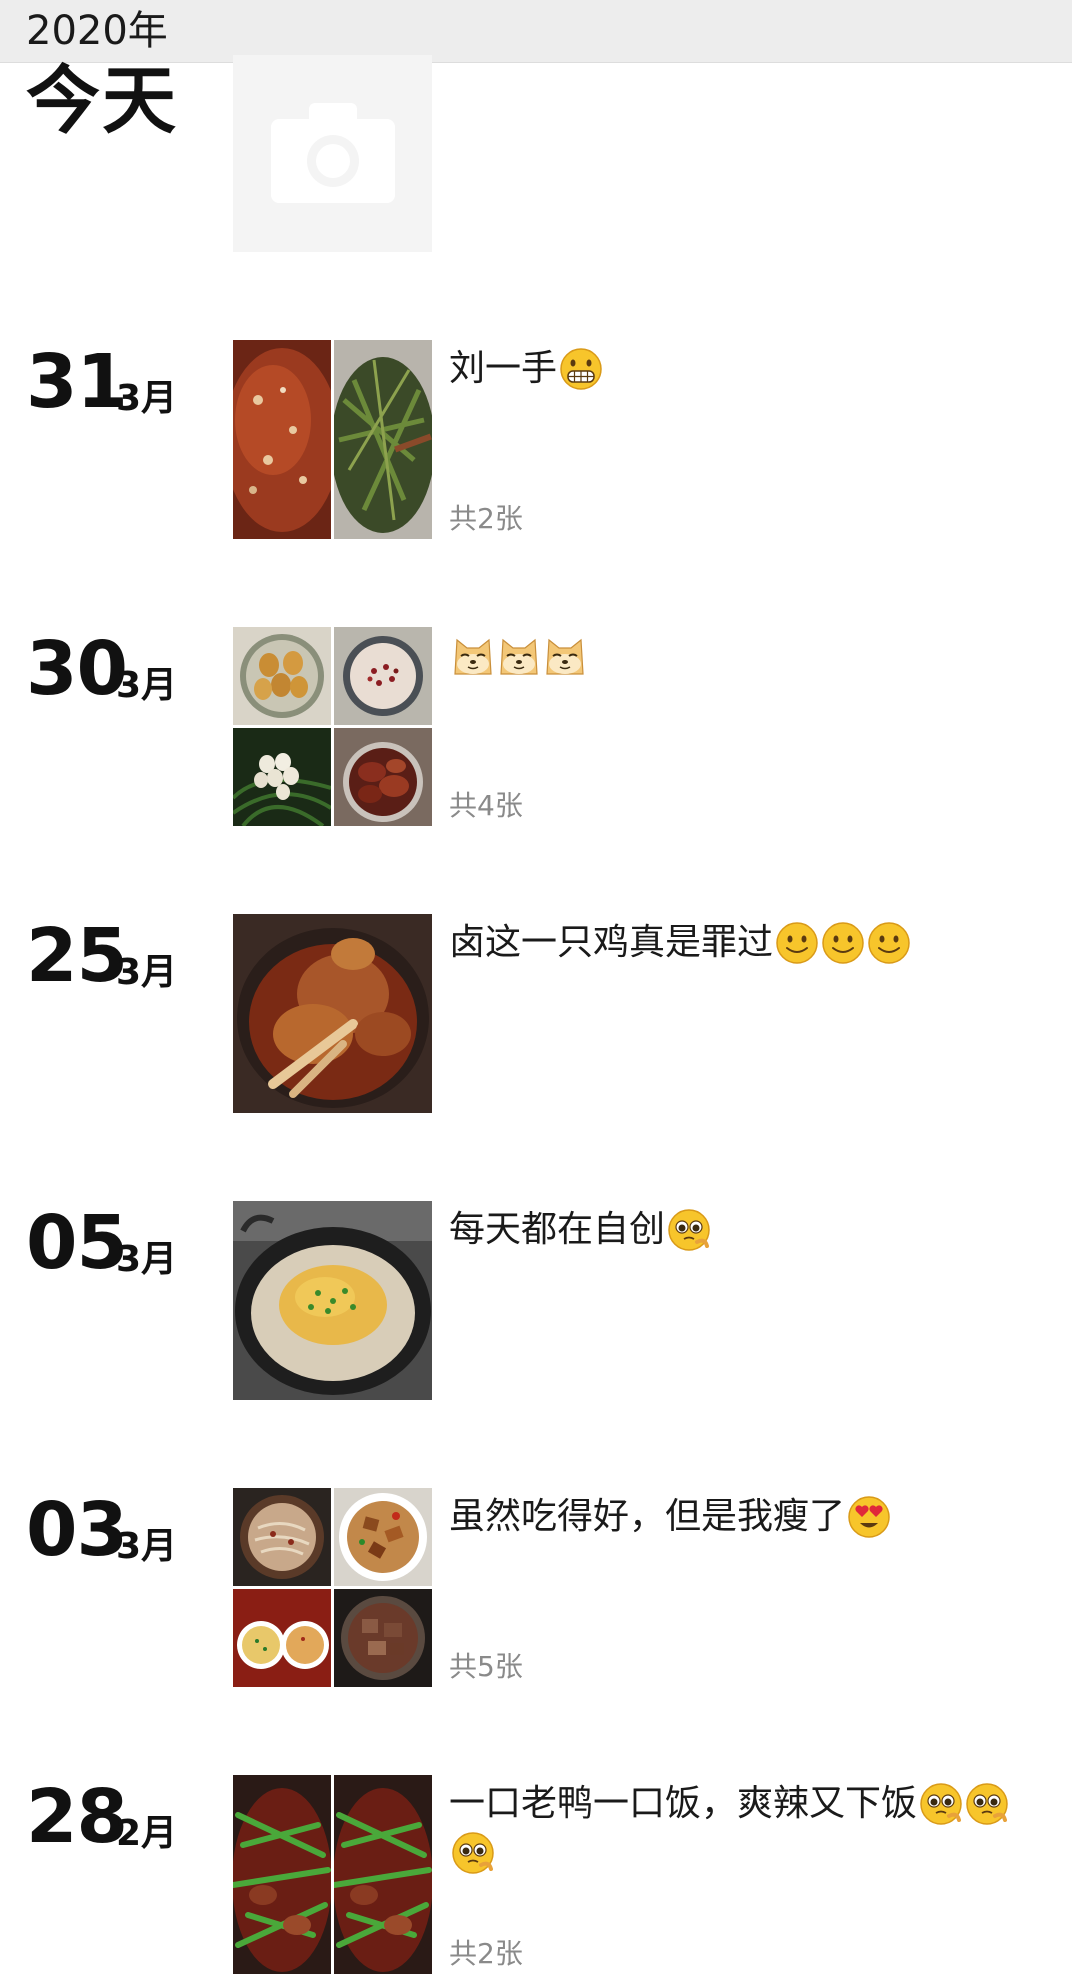  I want to click on photo-count: 共5张, so click(486, 1666).